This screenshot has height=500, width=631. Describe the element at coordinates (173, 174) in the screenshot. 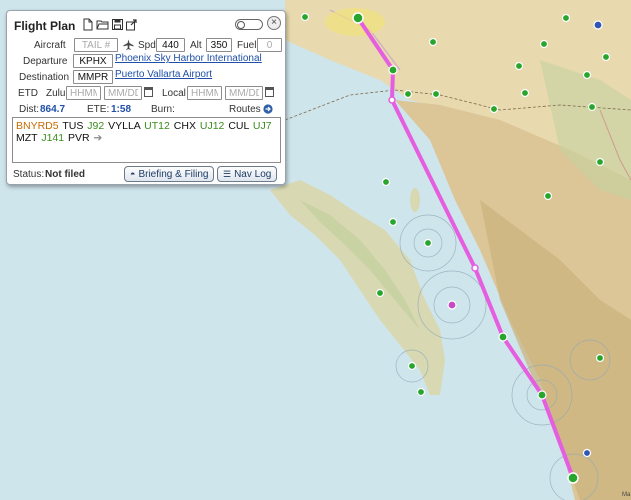

I see `briefing-button-label: Briefing & Filing` at that location.